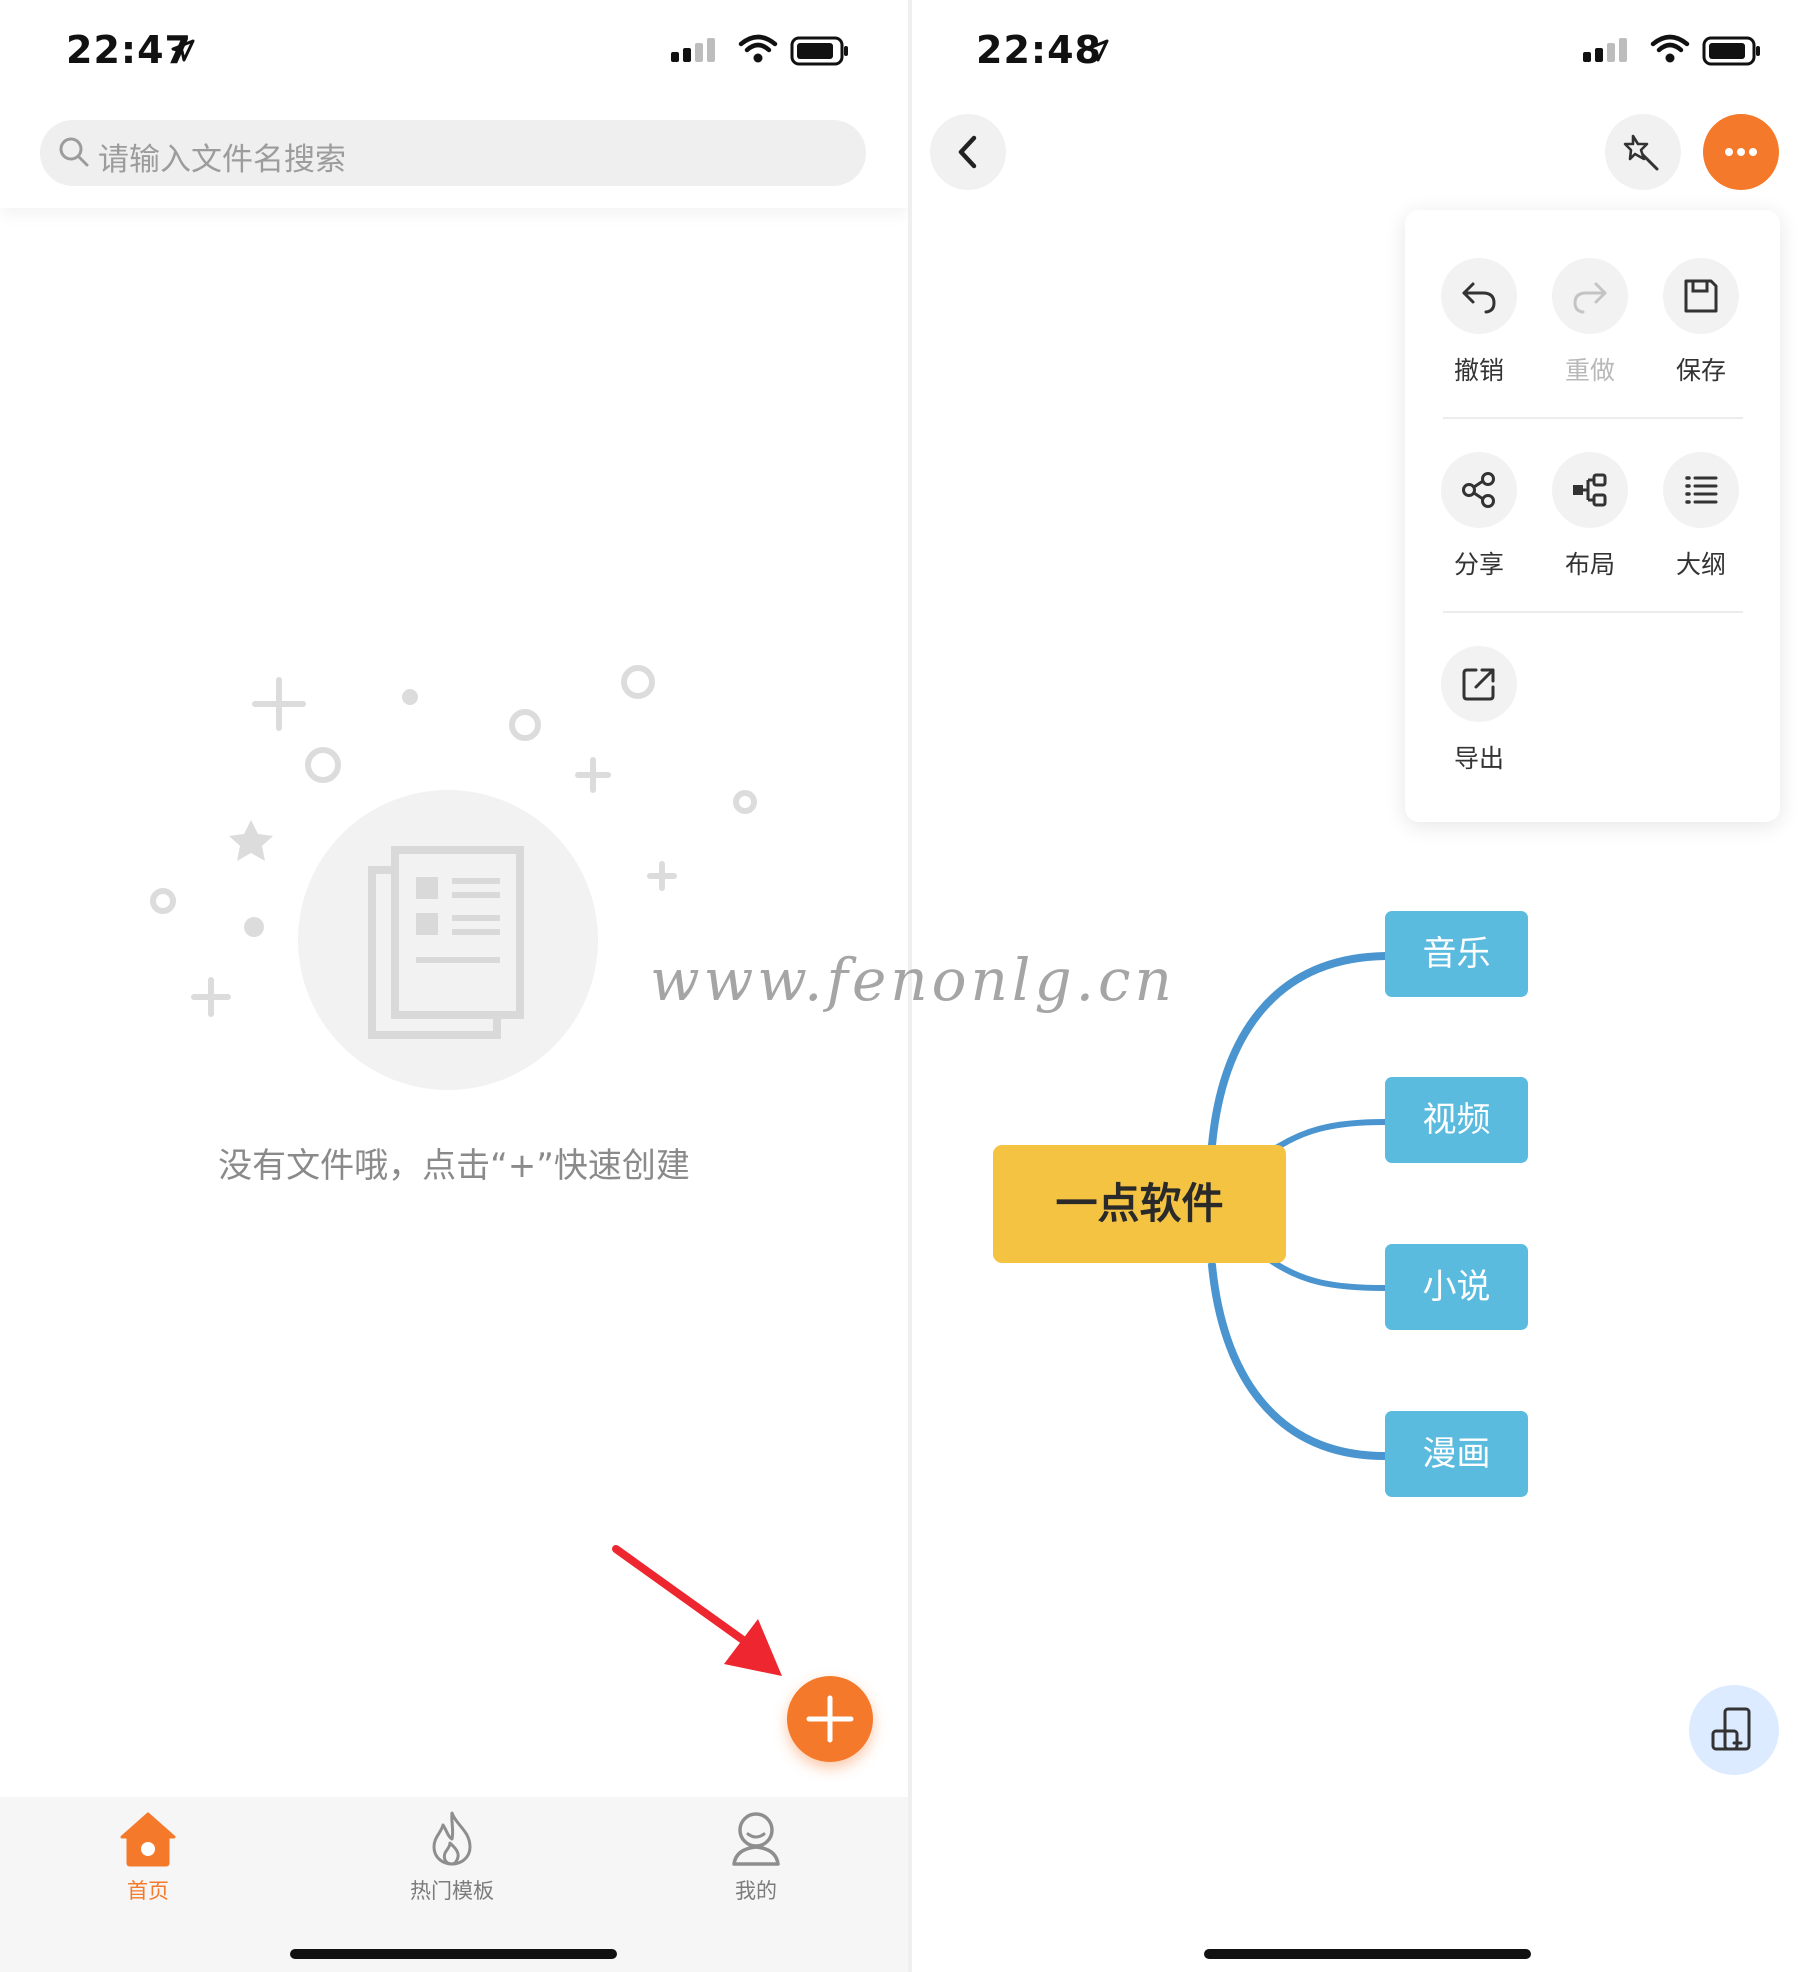 Image resolution: width=1820 pixels, height=1972 pixels. I want to click on rotate-screen-button, so click(1734, 1730).